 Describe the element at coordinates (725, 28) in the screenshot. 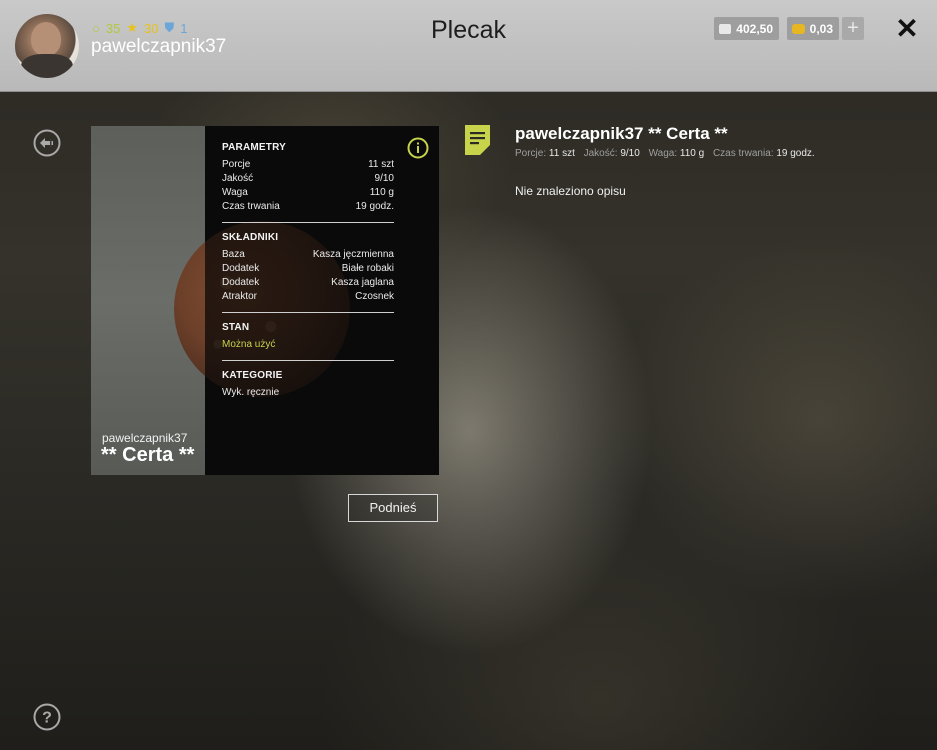

I see `silver-coin-icon` at that location.